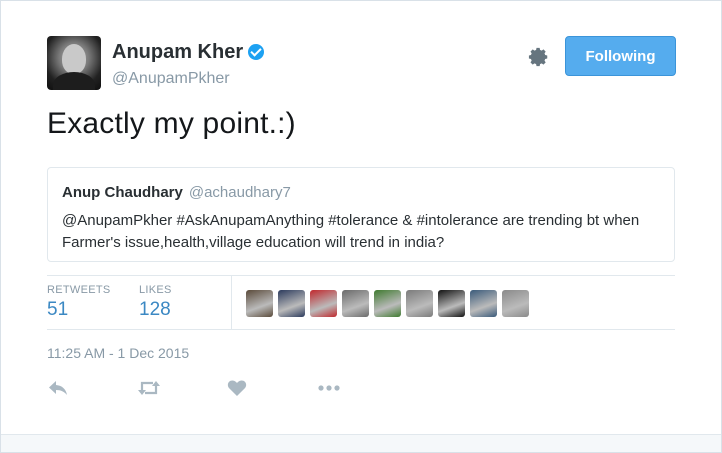  Describe the element at coordinates (272, 388) in the screenshot. I see `like-button` at that location.